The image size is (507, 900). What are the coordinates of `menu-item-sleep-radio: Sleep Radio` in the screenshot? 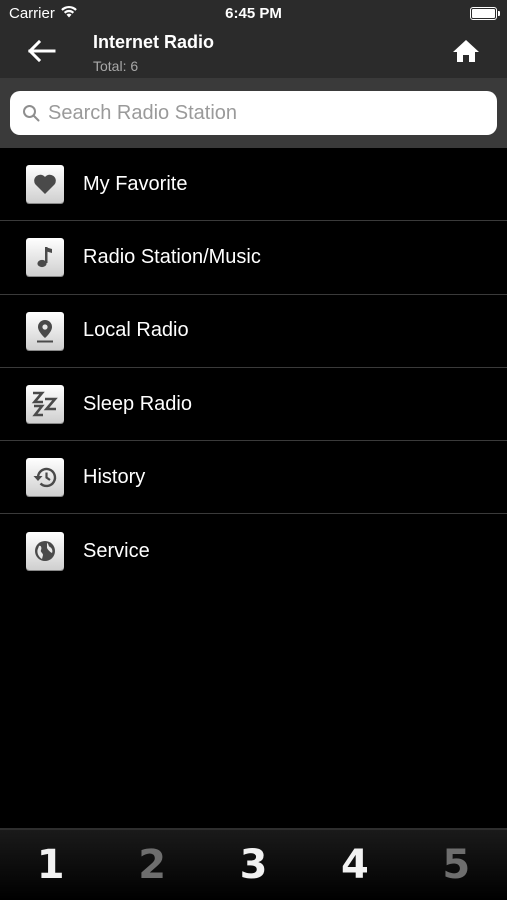 It's located at (253, 405).